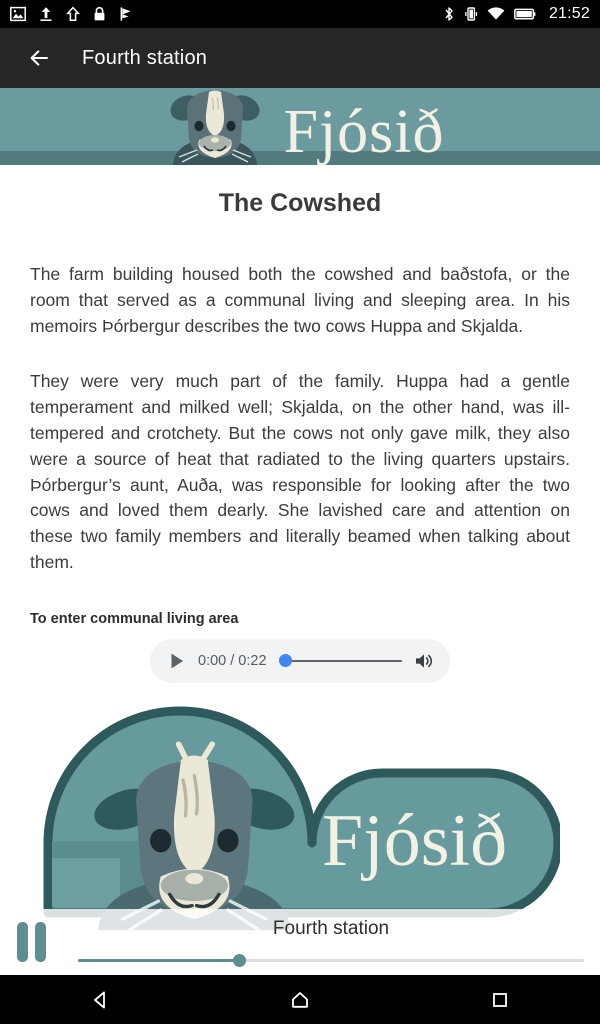  Describe the element at coordinates (414, 841) in the screenshot. I see `logo-wordmark: Fjósið` at that location.